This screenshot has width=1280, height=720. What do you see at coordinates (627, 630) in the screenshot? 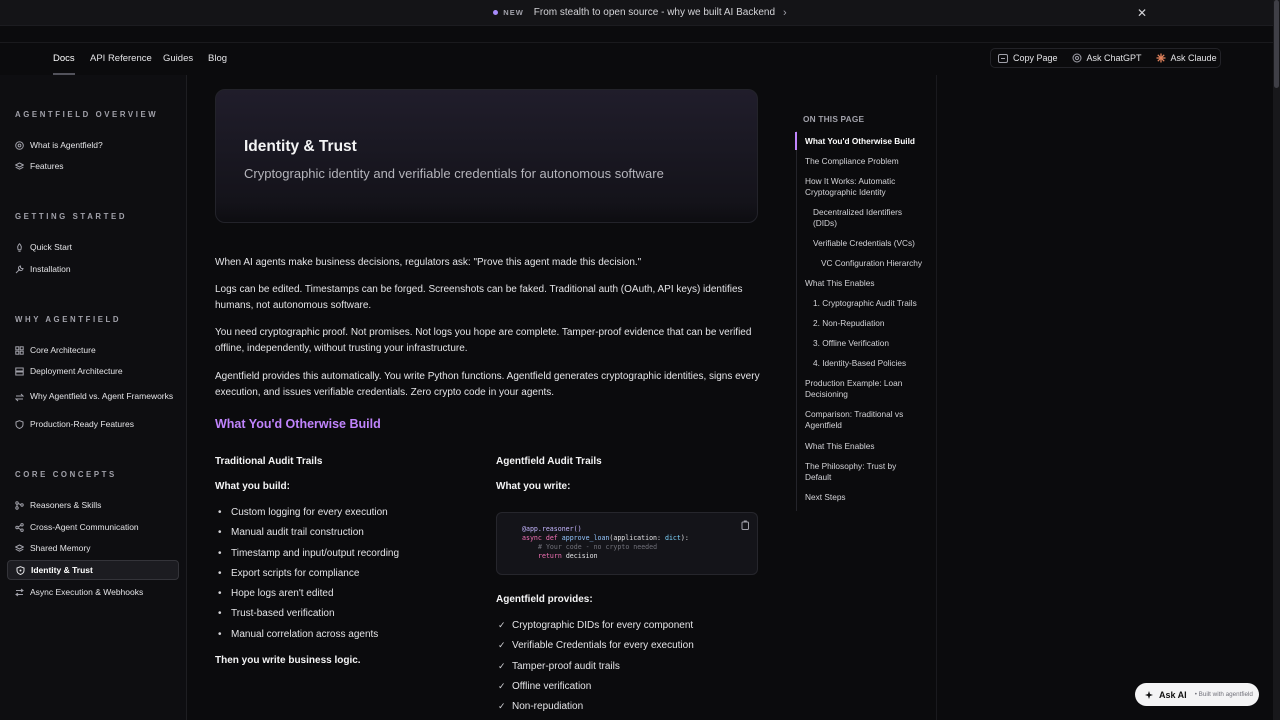
I see `list-item: Cryptographic DIDs for every component` at bounding box center [627, 630].